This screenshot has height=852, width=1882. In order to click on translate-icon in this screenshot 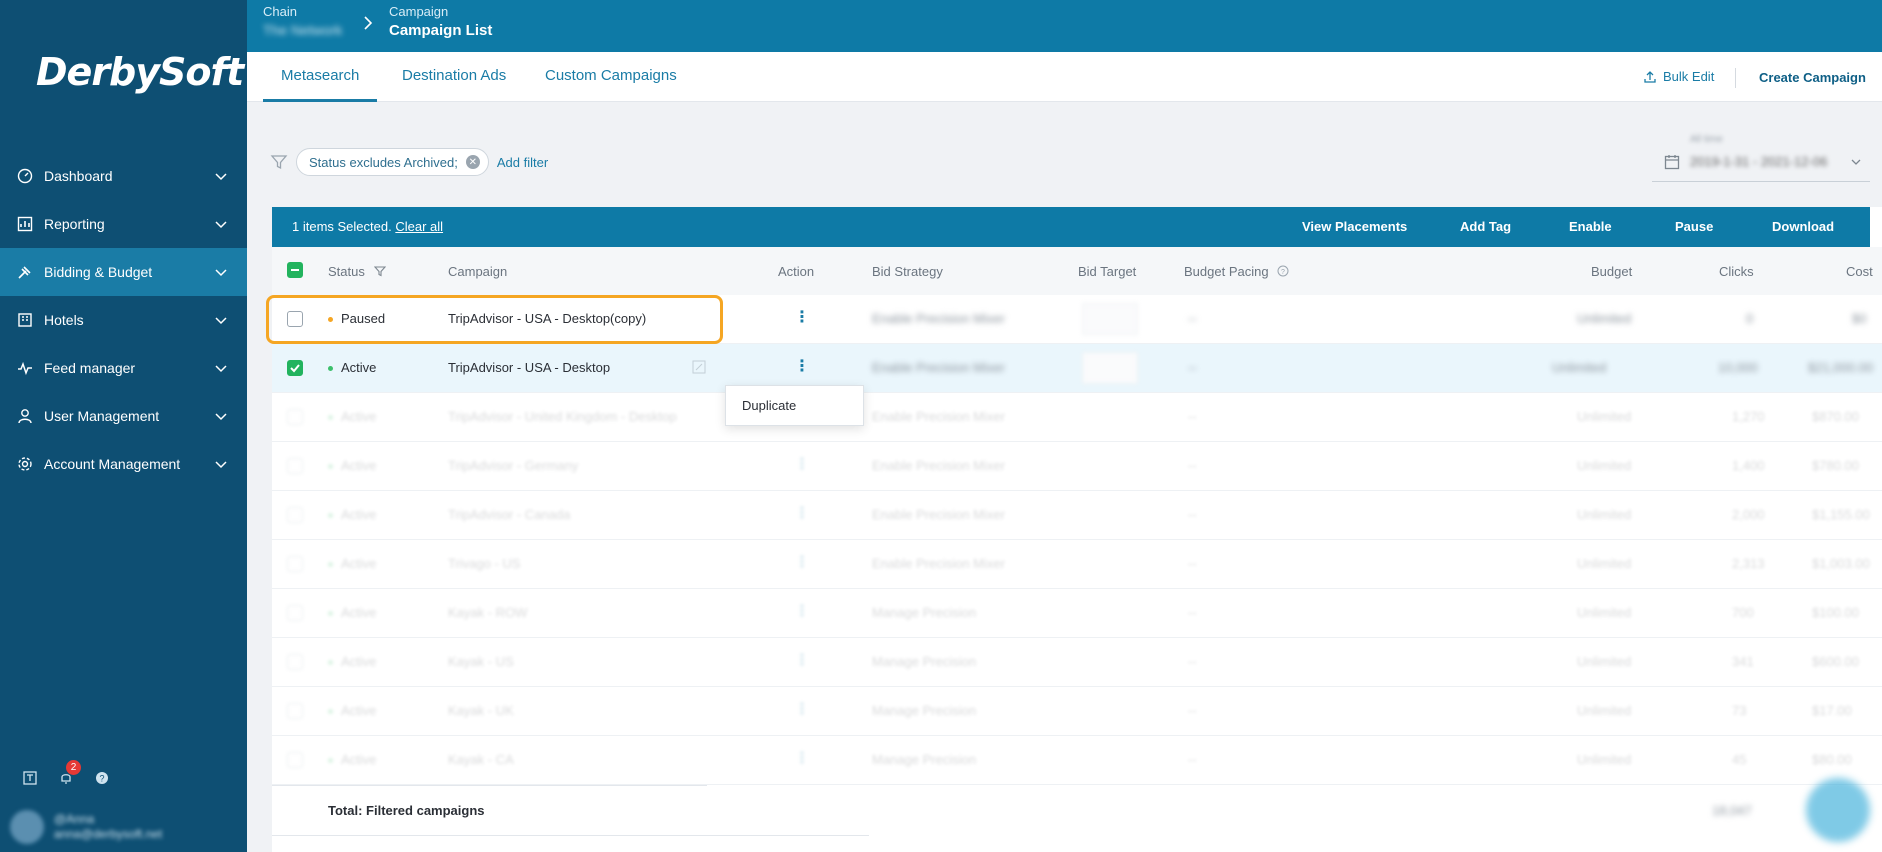, I will do `click(30, 778)`.